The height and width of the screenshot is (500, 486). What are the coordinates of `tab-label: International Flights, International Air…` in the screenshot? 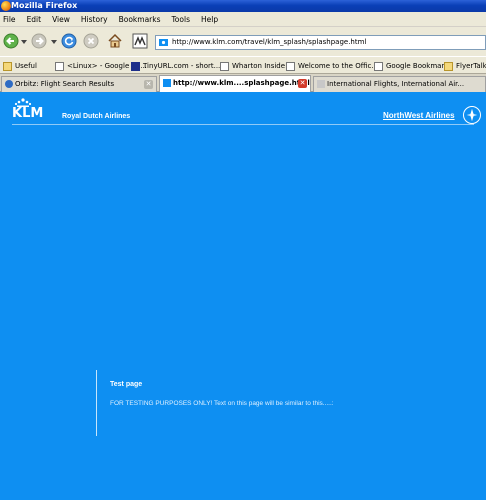 It's located at (396, 84).